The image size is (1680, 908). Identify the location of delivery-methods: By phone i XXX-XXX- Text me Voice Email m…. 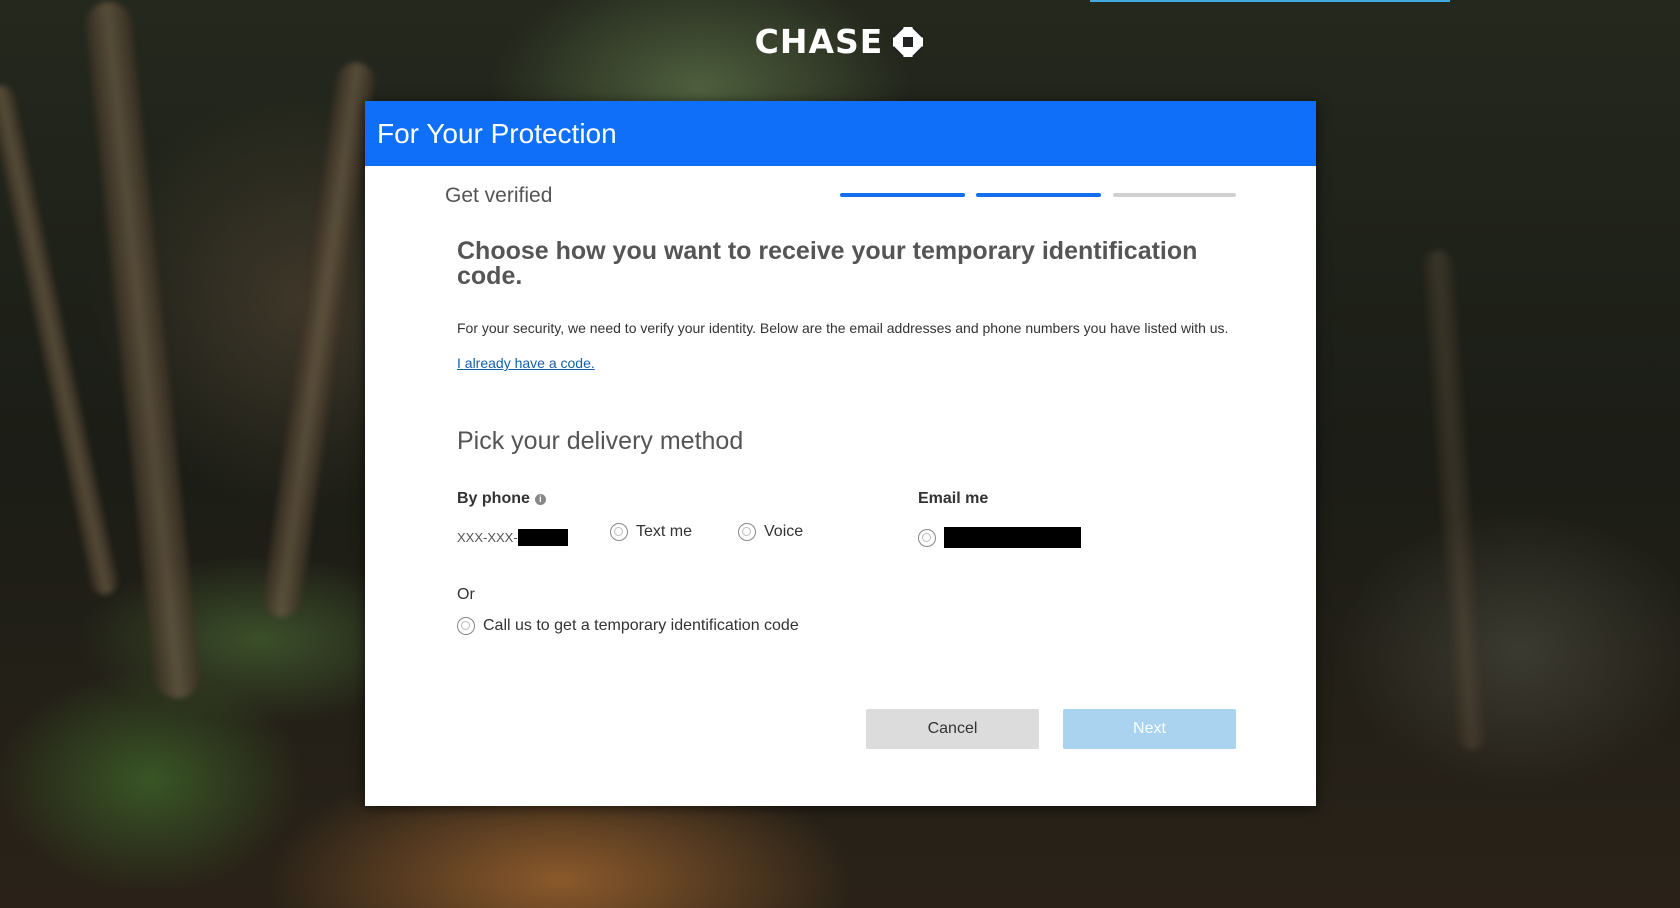
(847, 562).